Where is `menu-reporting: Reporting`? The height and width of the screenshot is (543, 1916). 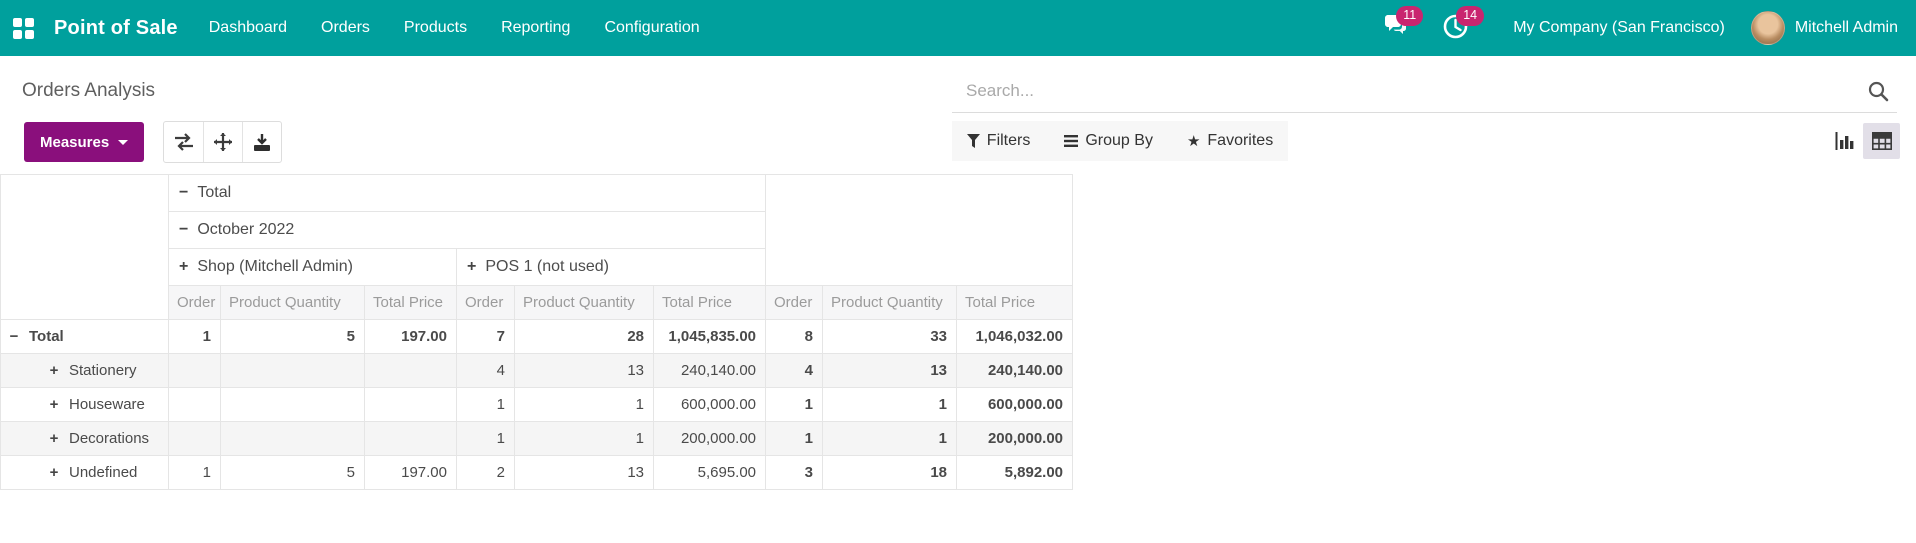
menu-reporting: Reporting is located at coordinates (535, 28).